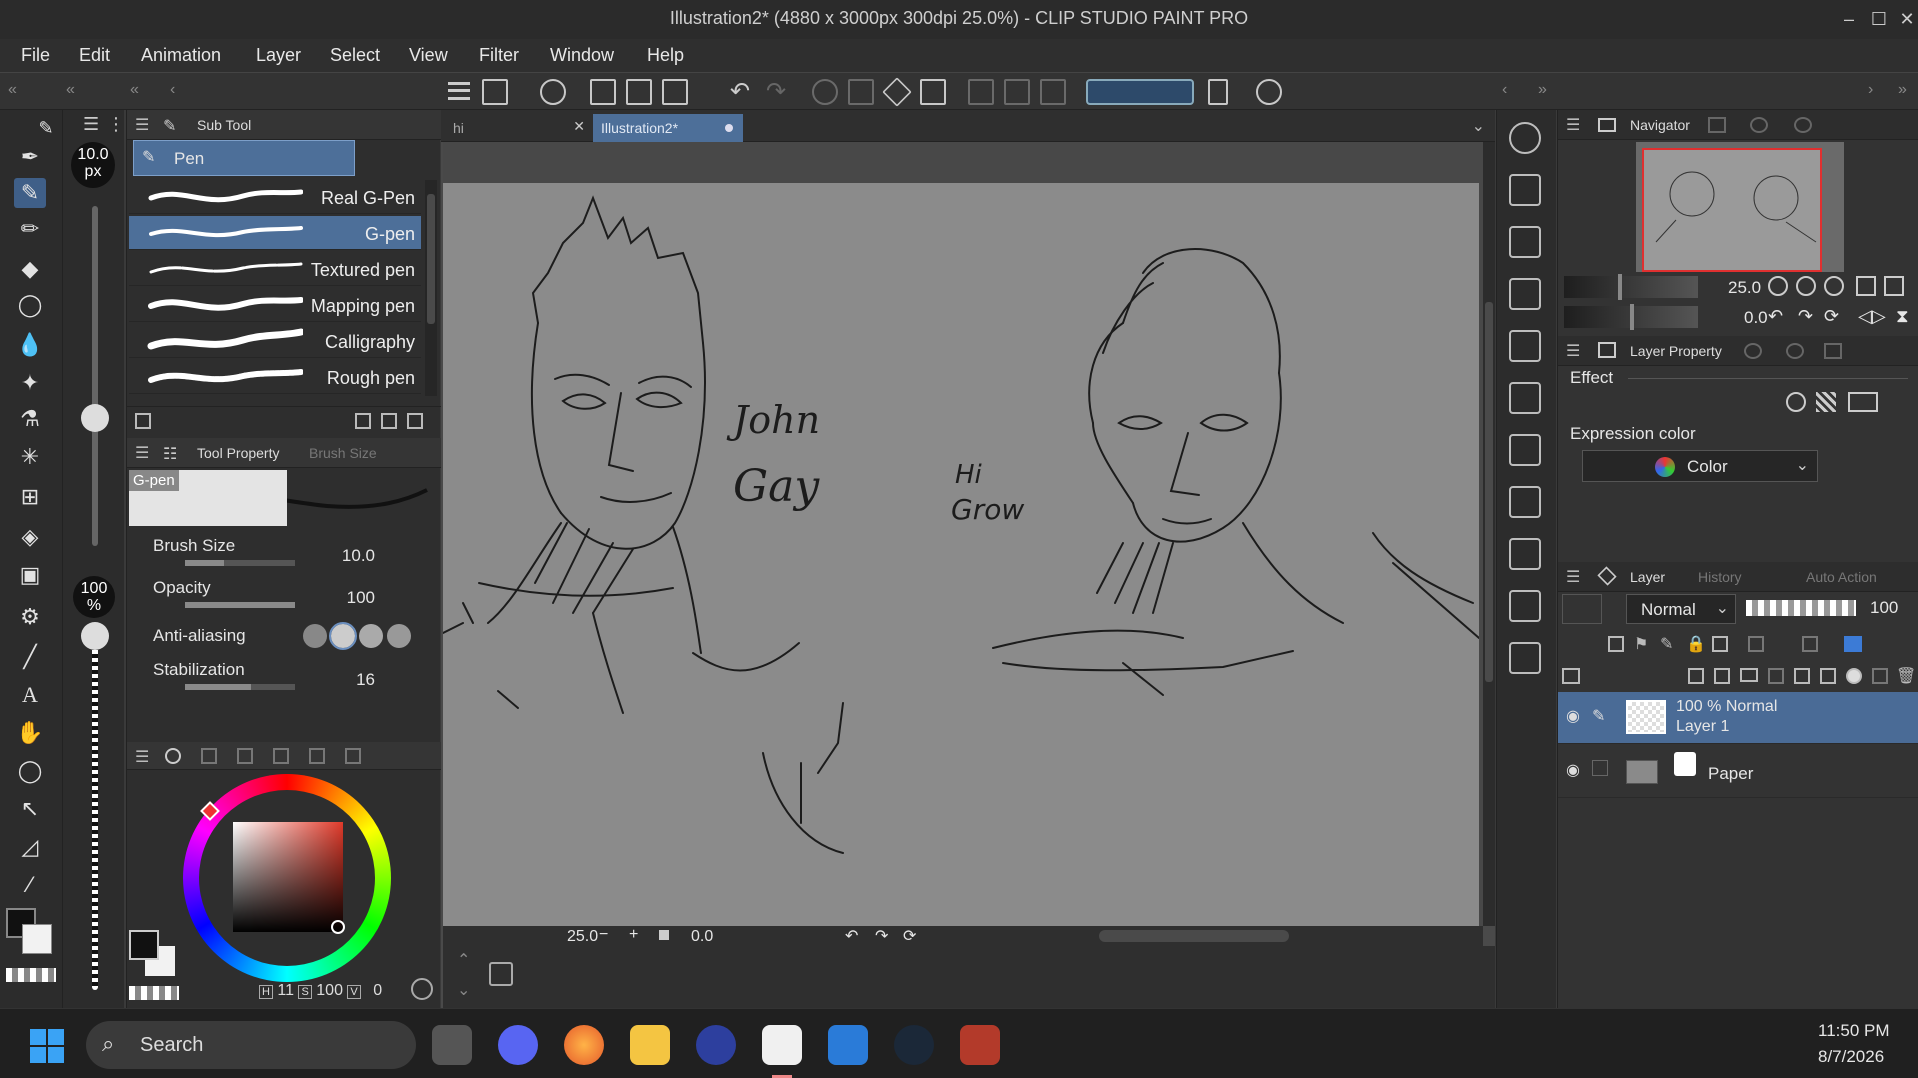  I want to click on new-file-icon, so click(603, 92).